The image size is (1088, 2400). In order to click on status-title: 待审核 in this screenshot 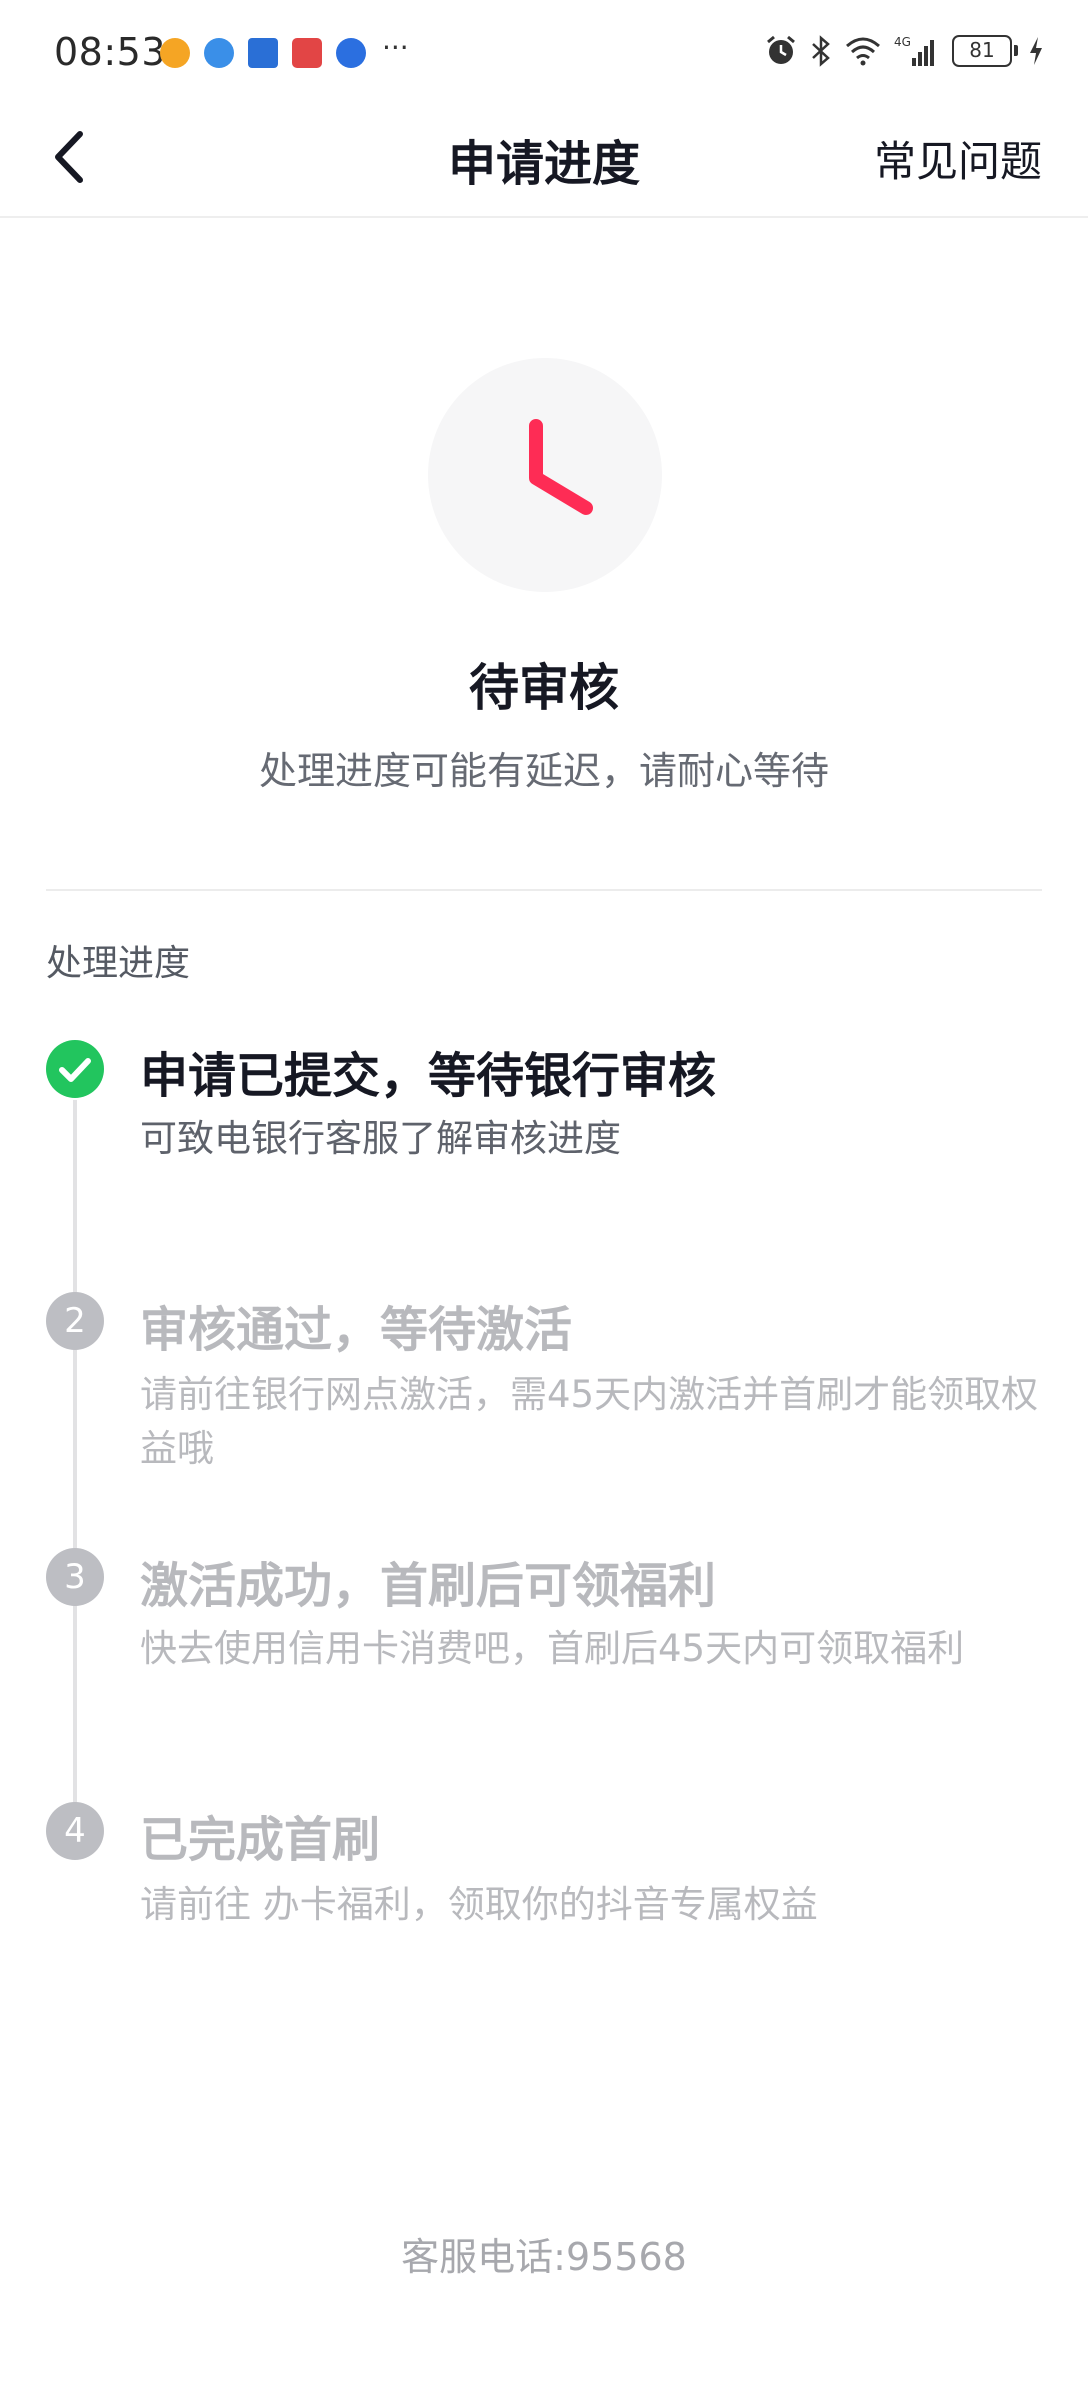, I will do `click(544, 688)`.